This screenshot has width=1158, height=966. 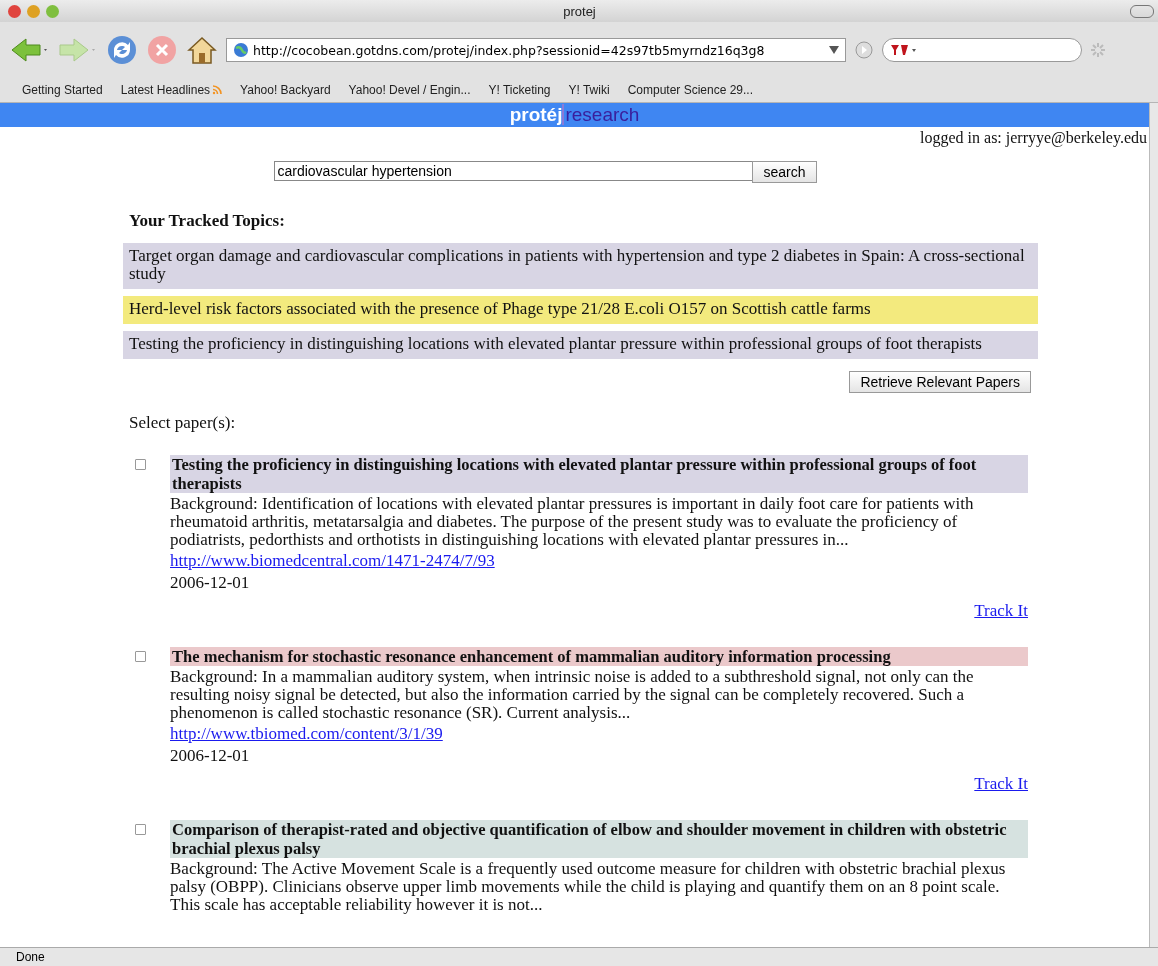 What do you see at coordinates (580, 11) in the screenshot?
I see `window-title: protej` at bounding box center [580, 11].